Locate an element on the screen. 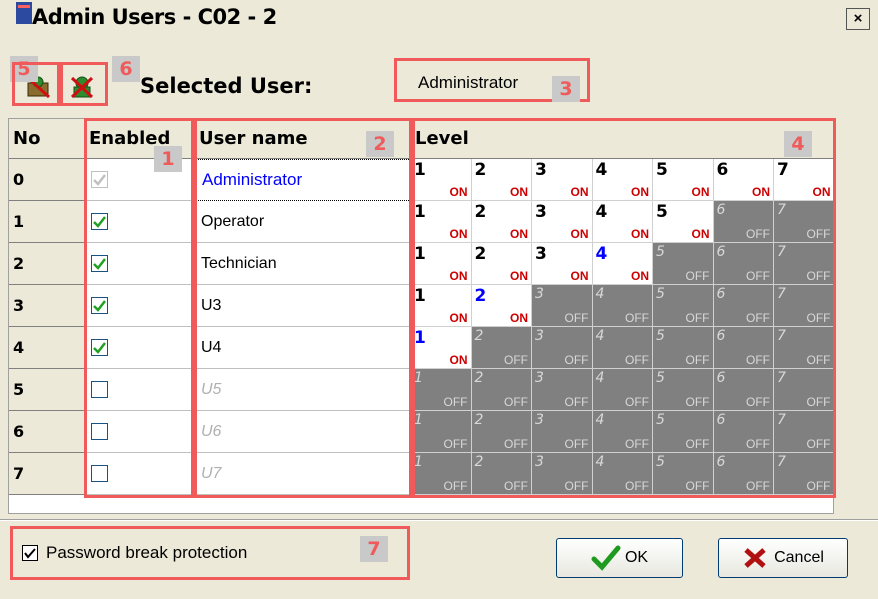 Image resolution: width=878 pixels, height=599 pixels. row-number: 4 is located at coordinates (47, 348).